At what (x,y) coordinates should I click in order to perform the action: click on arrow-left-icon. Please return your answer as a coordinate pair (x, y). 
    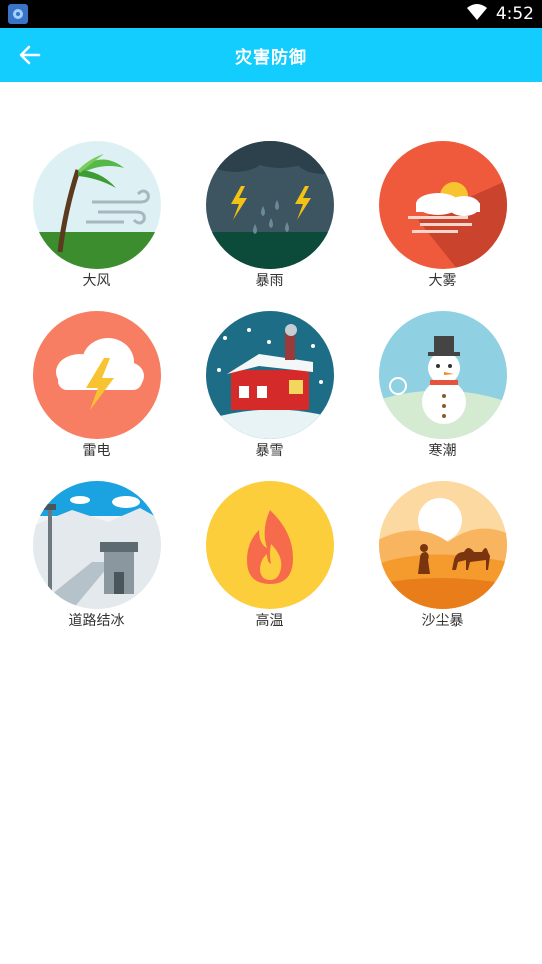
    Looking at the image, I should click on (30, 55).